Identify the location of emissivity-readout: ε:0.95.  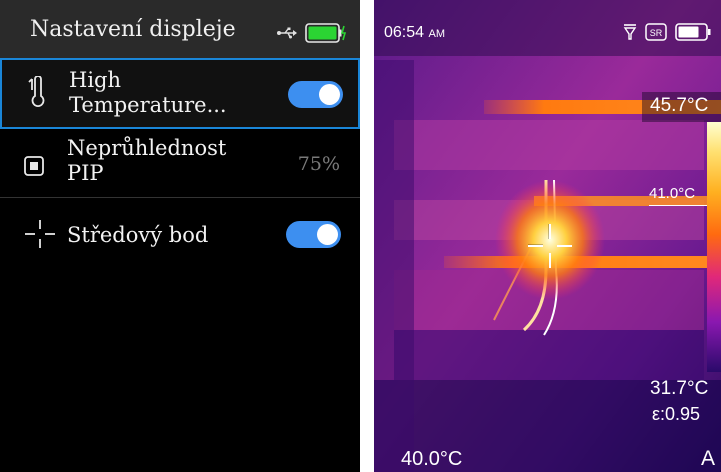
(676, 414).